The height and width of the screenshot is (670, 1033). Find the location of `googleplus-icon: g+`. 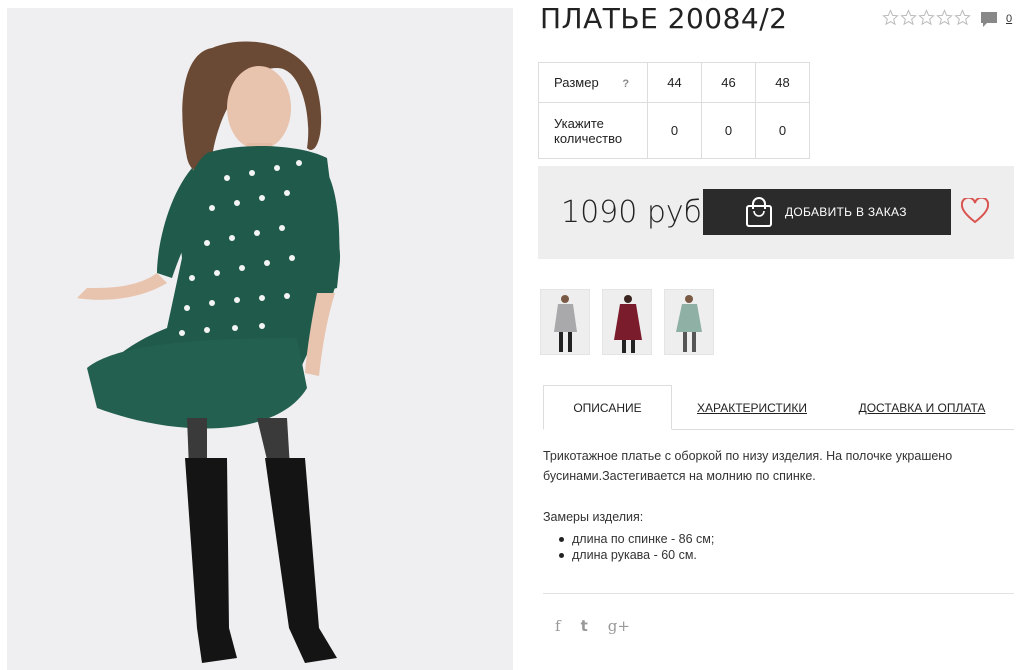

googleplus-icon: g+ is located at coordinates (619, 626).